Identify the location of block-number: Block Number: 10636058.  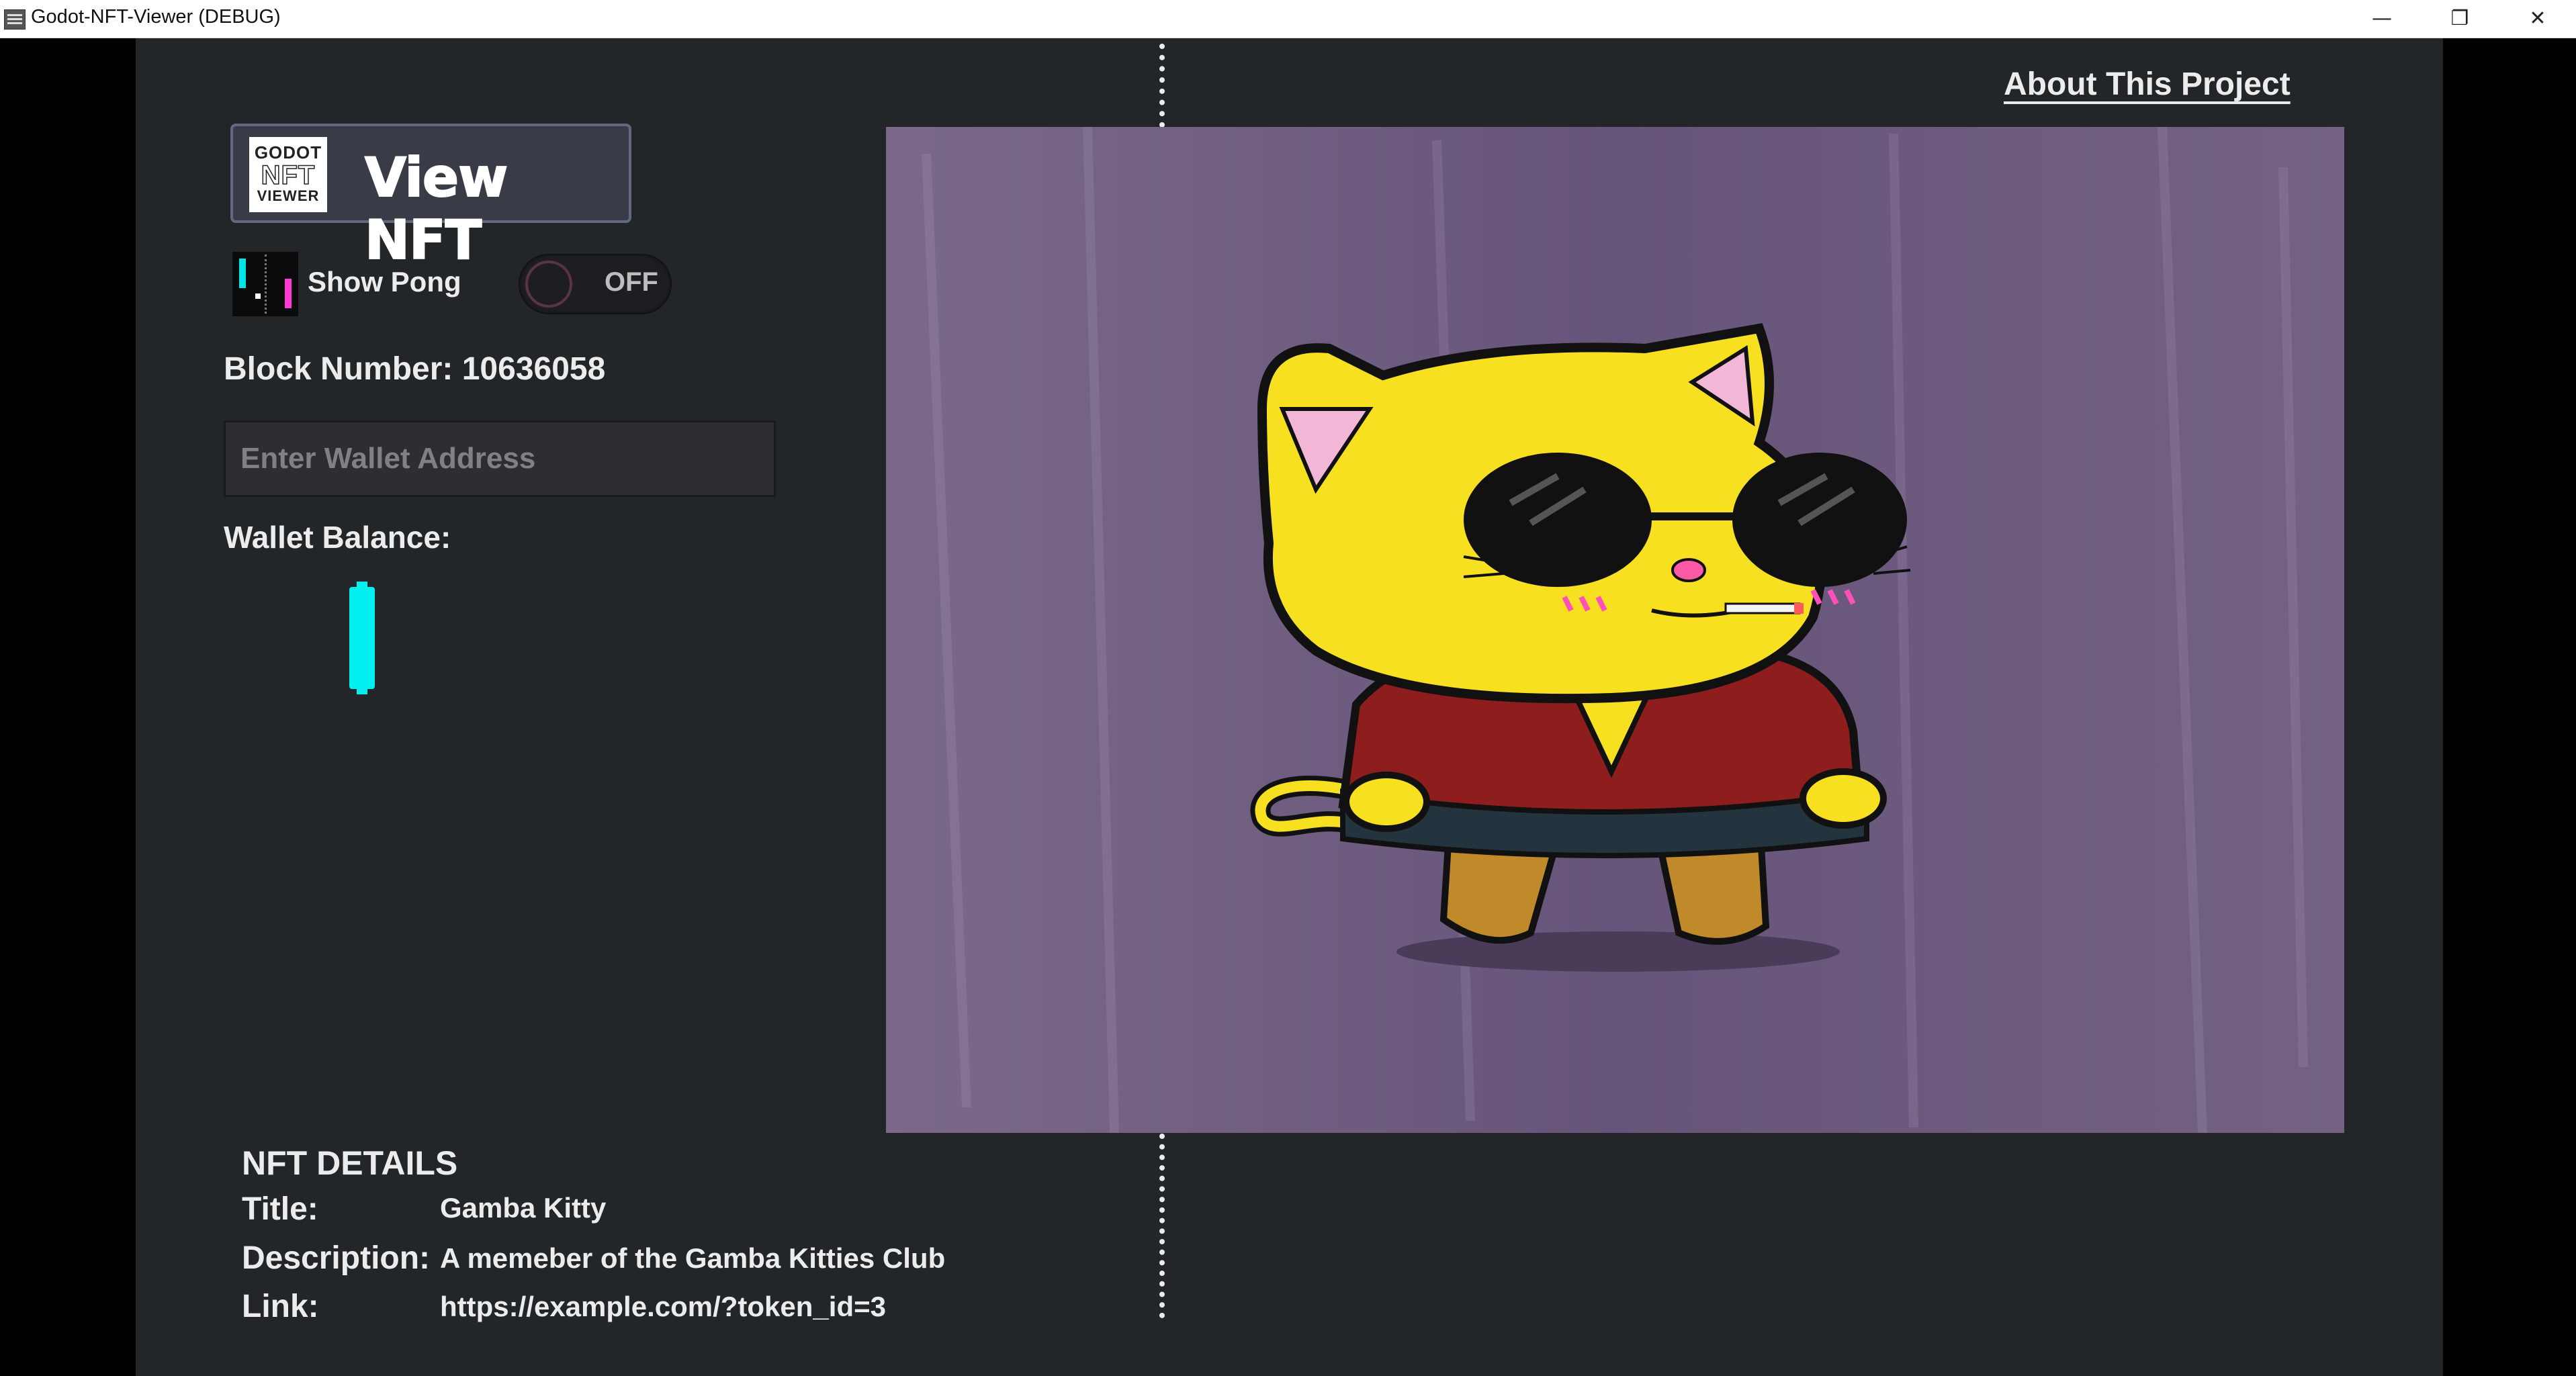
(415, 369).